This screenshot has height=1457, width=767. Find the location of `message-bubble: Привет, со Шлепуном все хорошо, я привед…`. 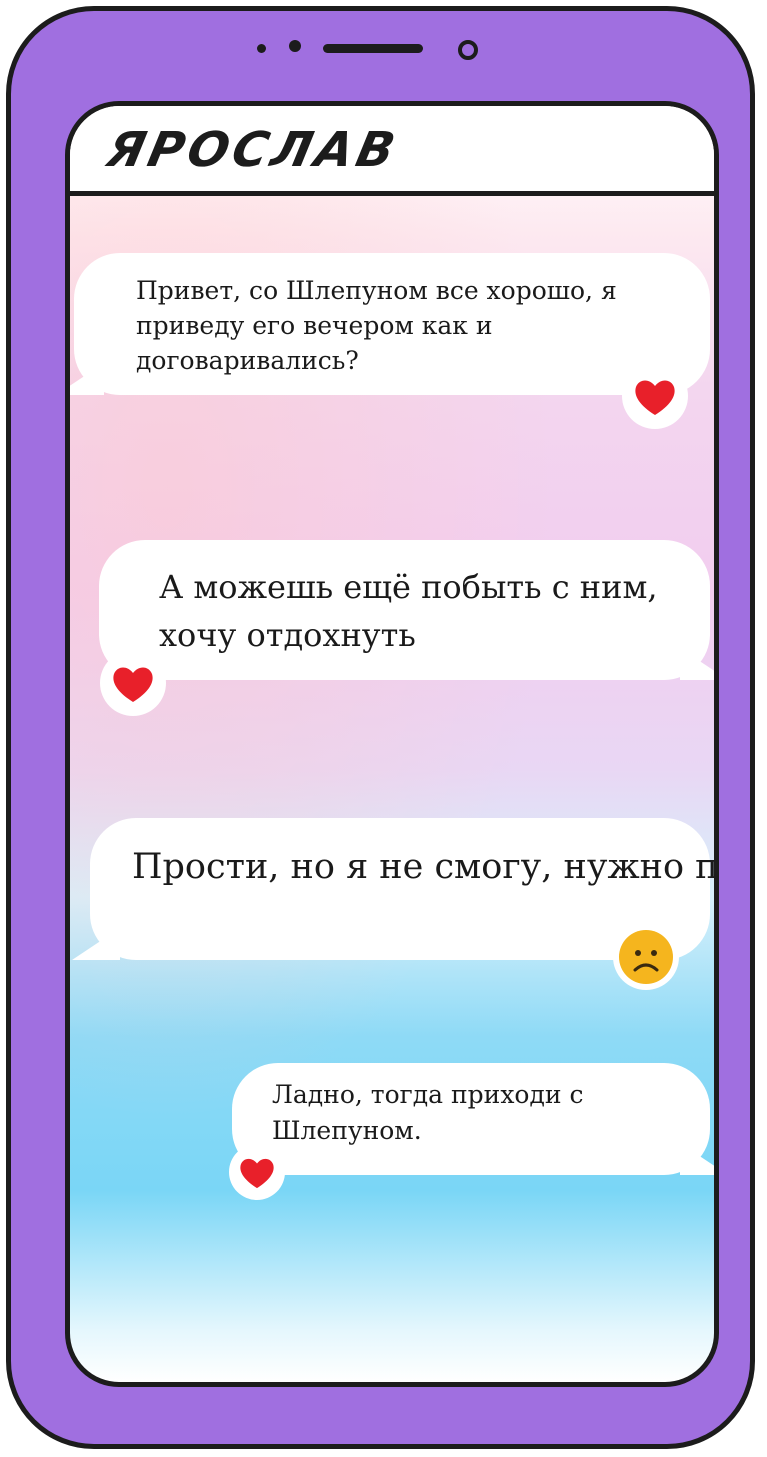

message-bubble: Привет, со Шлепуном все хорошо, я привед… is located at coordinates (392, 324).